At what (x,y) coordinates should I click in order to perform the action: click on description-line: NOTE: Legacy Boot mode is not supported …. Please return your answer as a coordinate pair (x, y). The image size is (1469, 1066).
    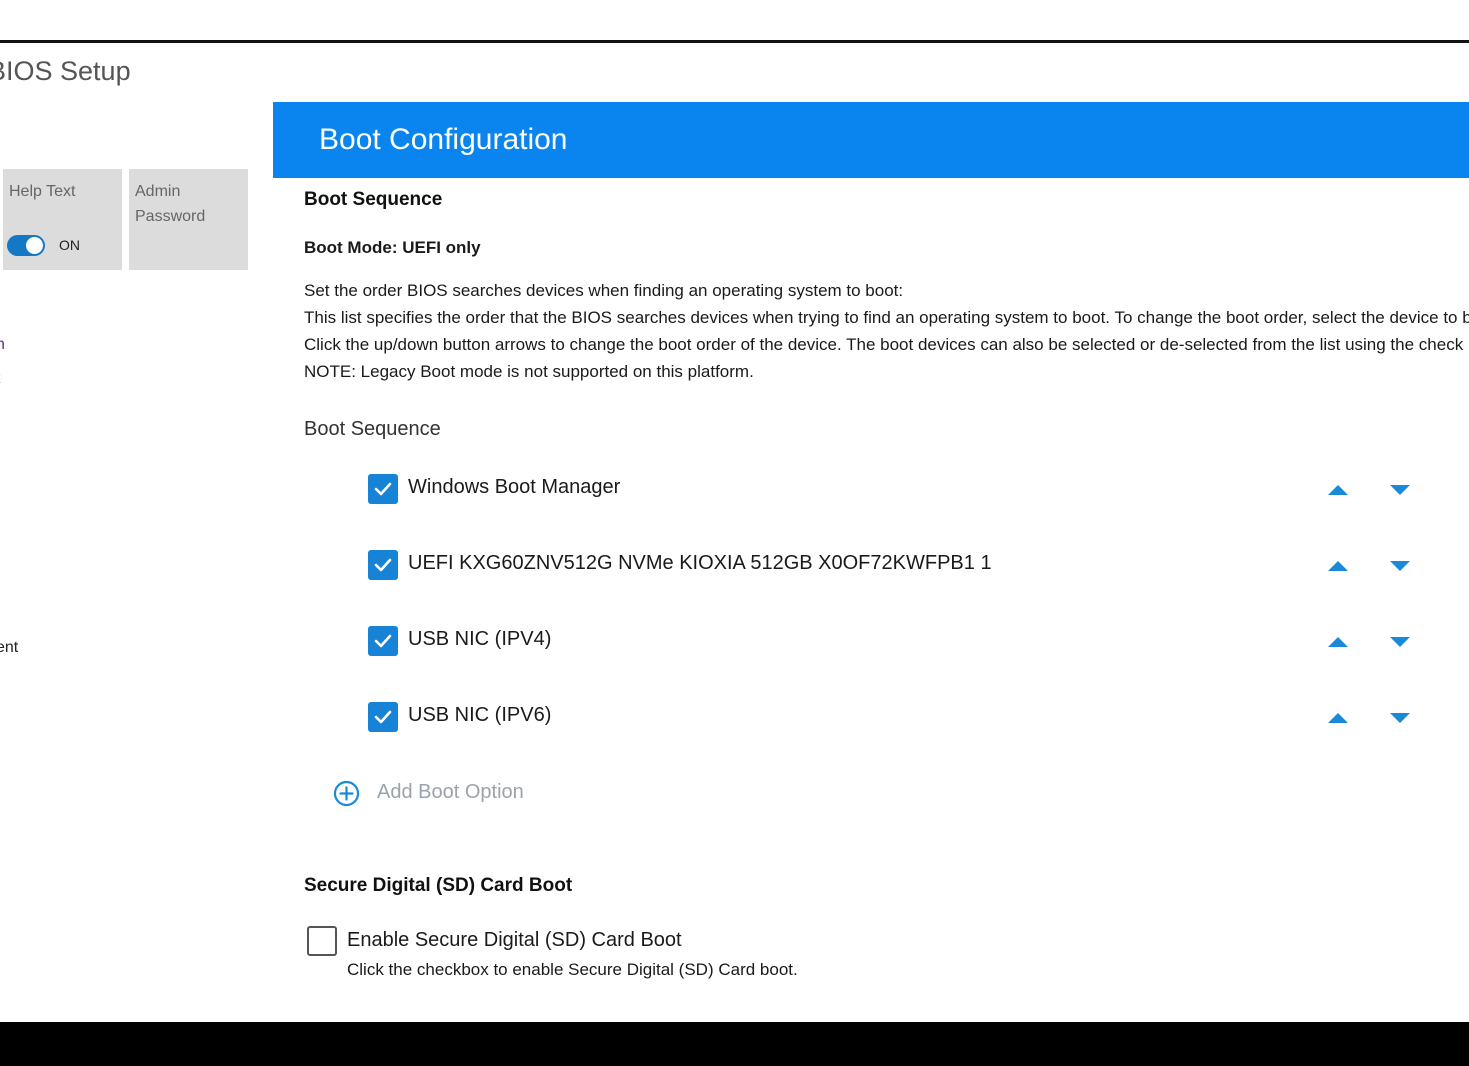
    Looking at the image, I should click on (529, 371).